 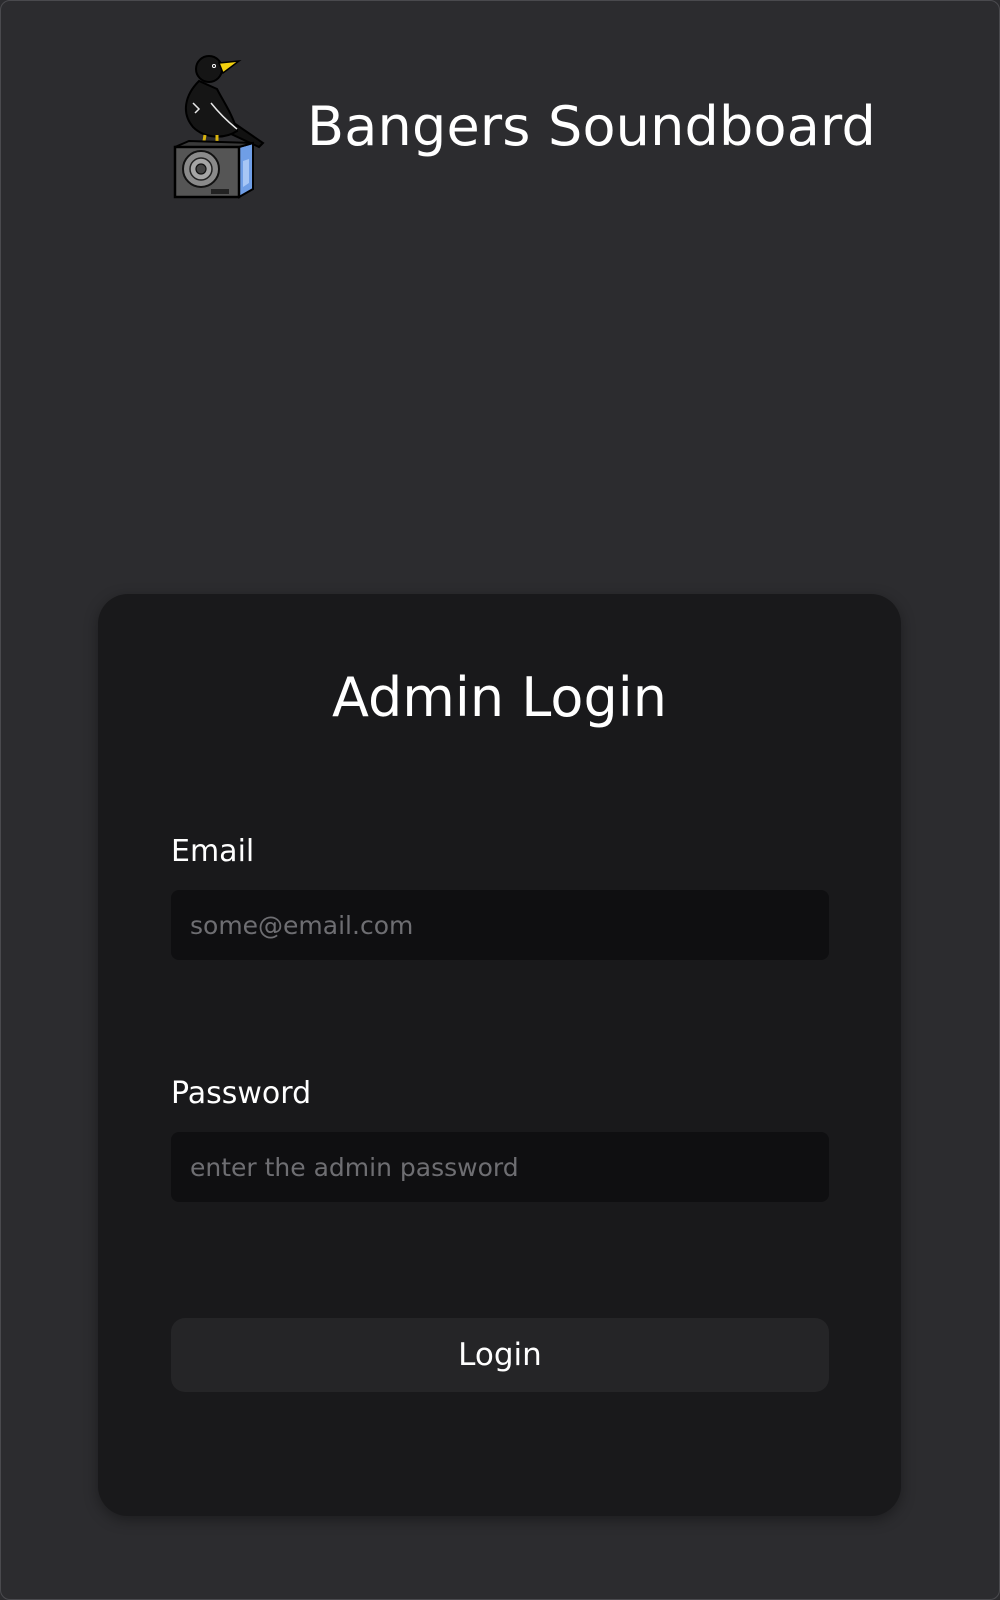 I want to click on app-title: Bangers Soundboard, so click(x=591, y=126).